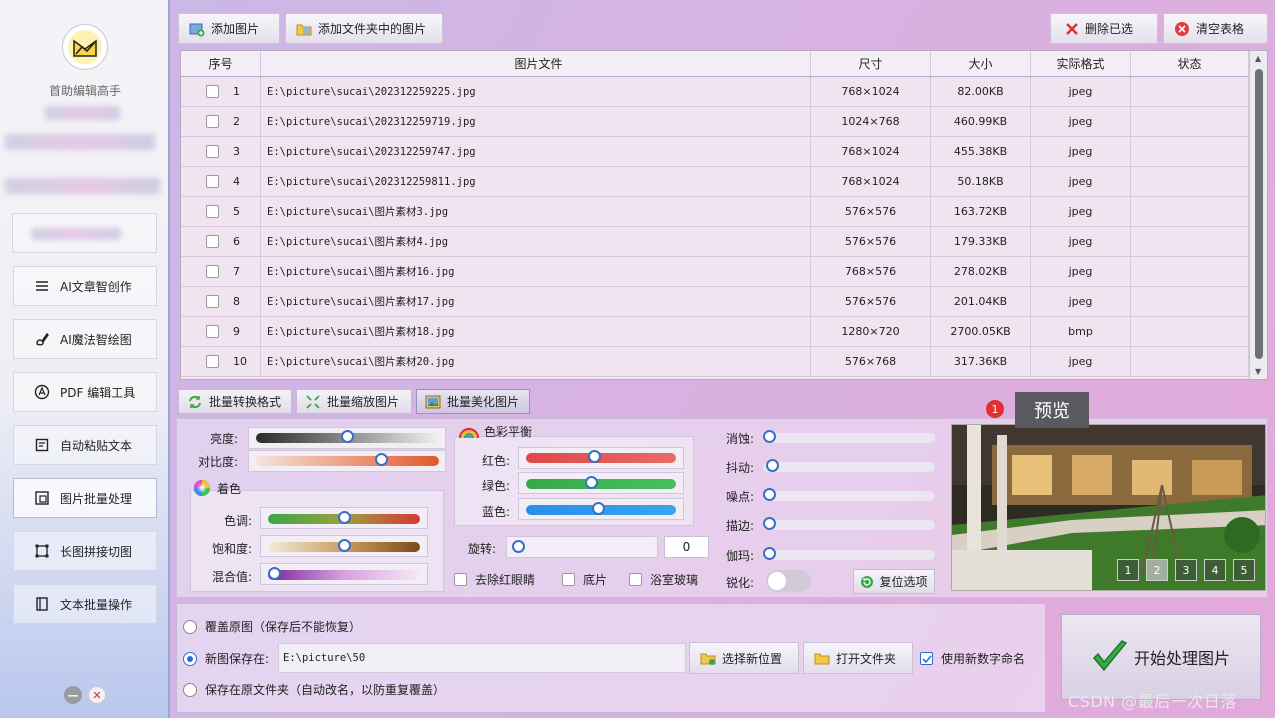 Image resolution: width=1275 pixels, height=718 pixels. What do you see at coordinates (85, 551) in the screenshot?
I see `sidebar-item-long-image: 长图拼接切图` at bounding box center [85, 551].